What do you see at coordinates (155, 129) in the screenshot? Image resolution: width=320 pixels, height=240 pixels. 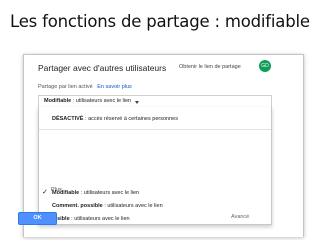 I see `menu-divider` at bounding box center [155, 129].